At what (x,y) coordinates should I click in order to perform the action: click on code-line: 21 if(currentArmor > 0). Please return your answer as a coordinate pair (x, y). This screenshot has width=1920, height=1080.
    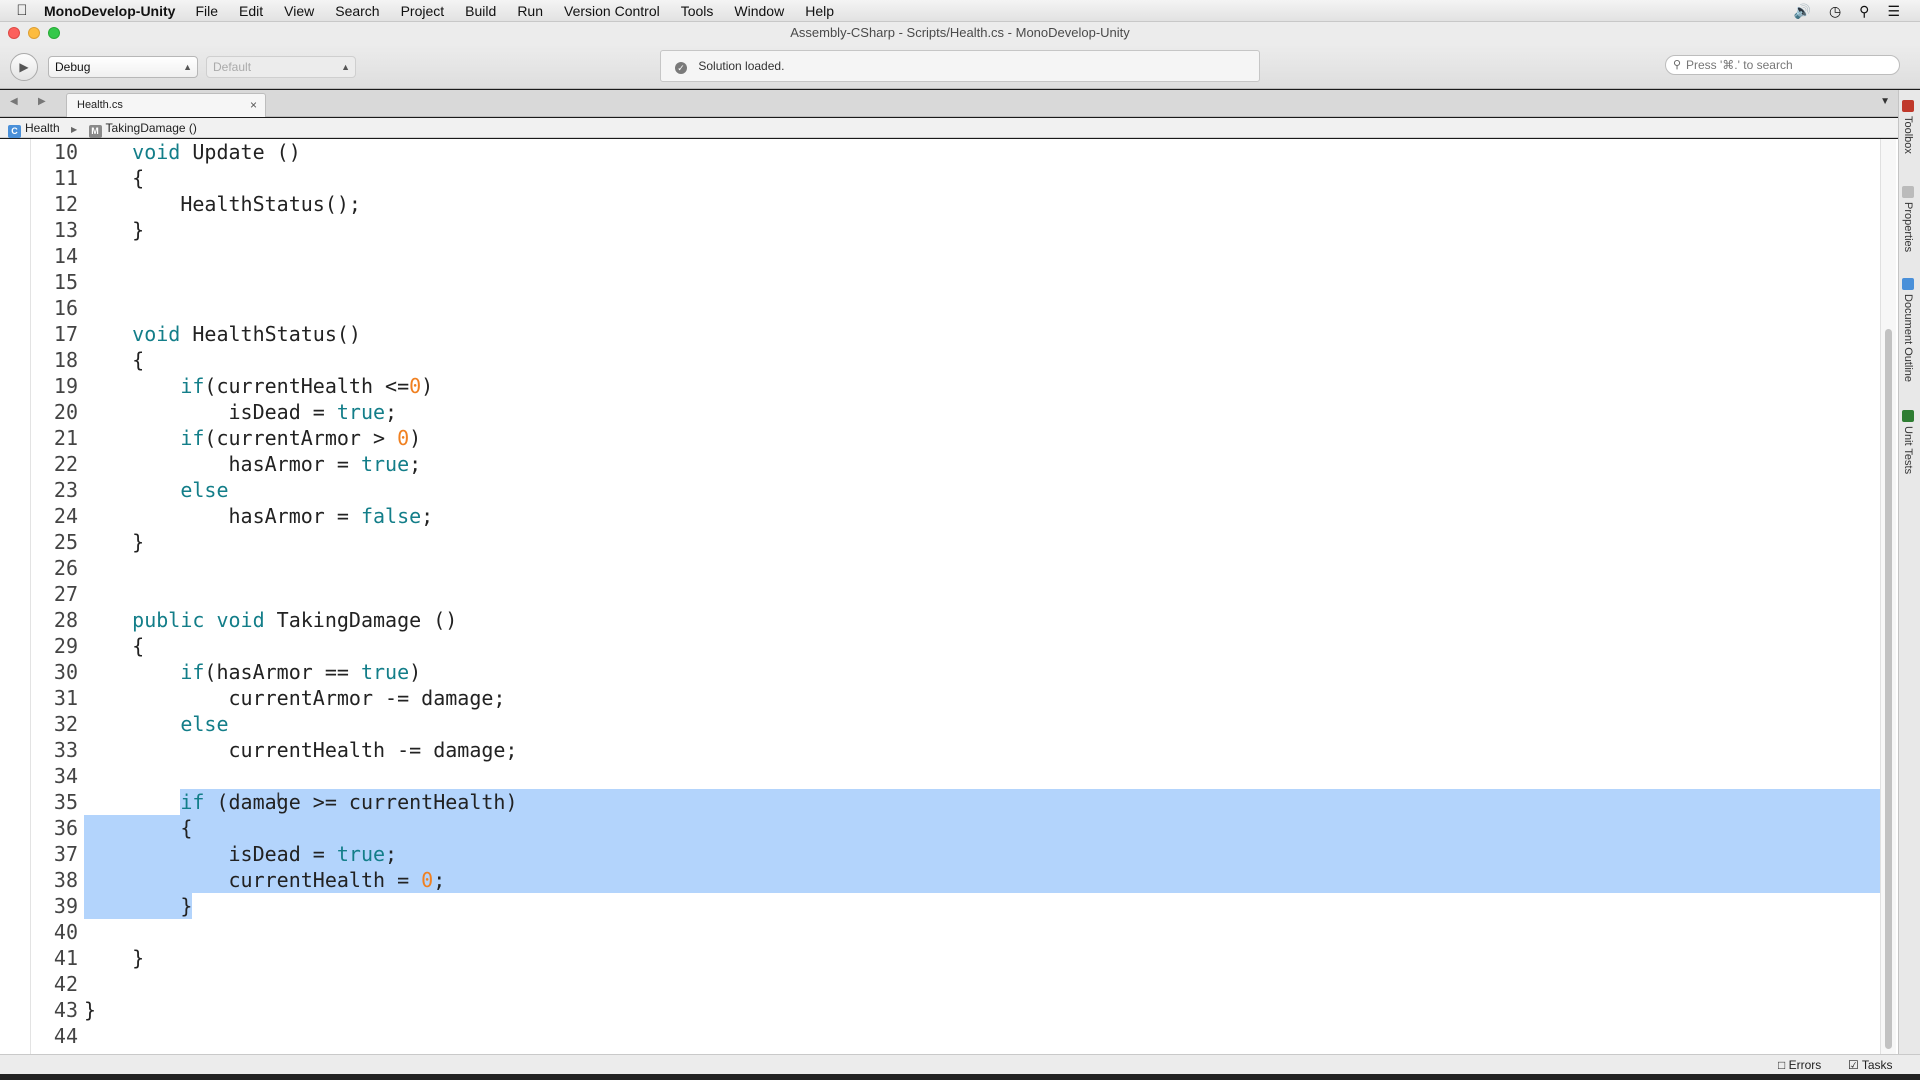
    Looking at the image, I should click on (940, 438).